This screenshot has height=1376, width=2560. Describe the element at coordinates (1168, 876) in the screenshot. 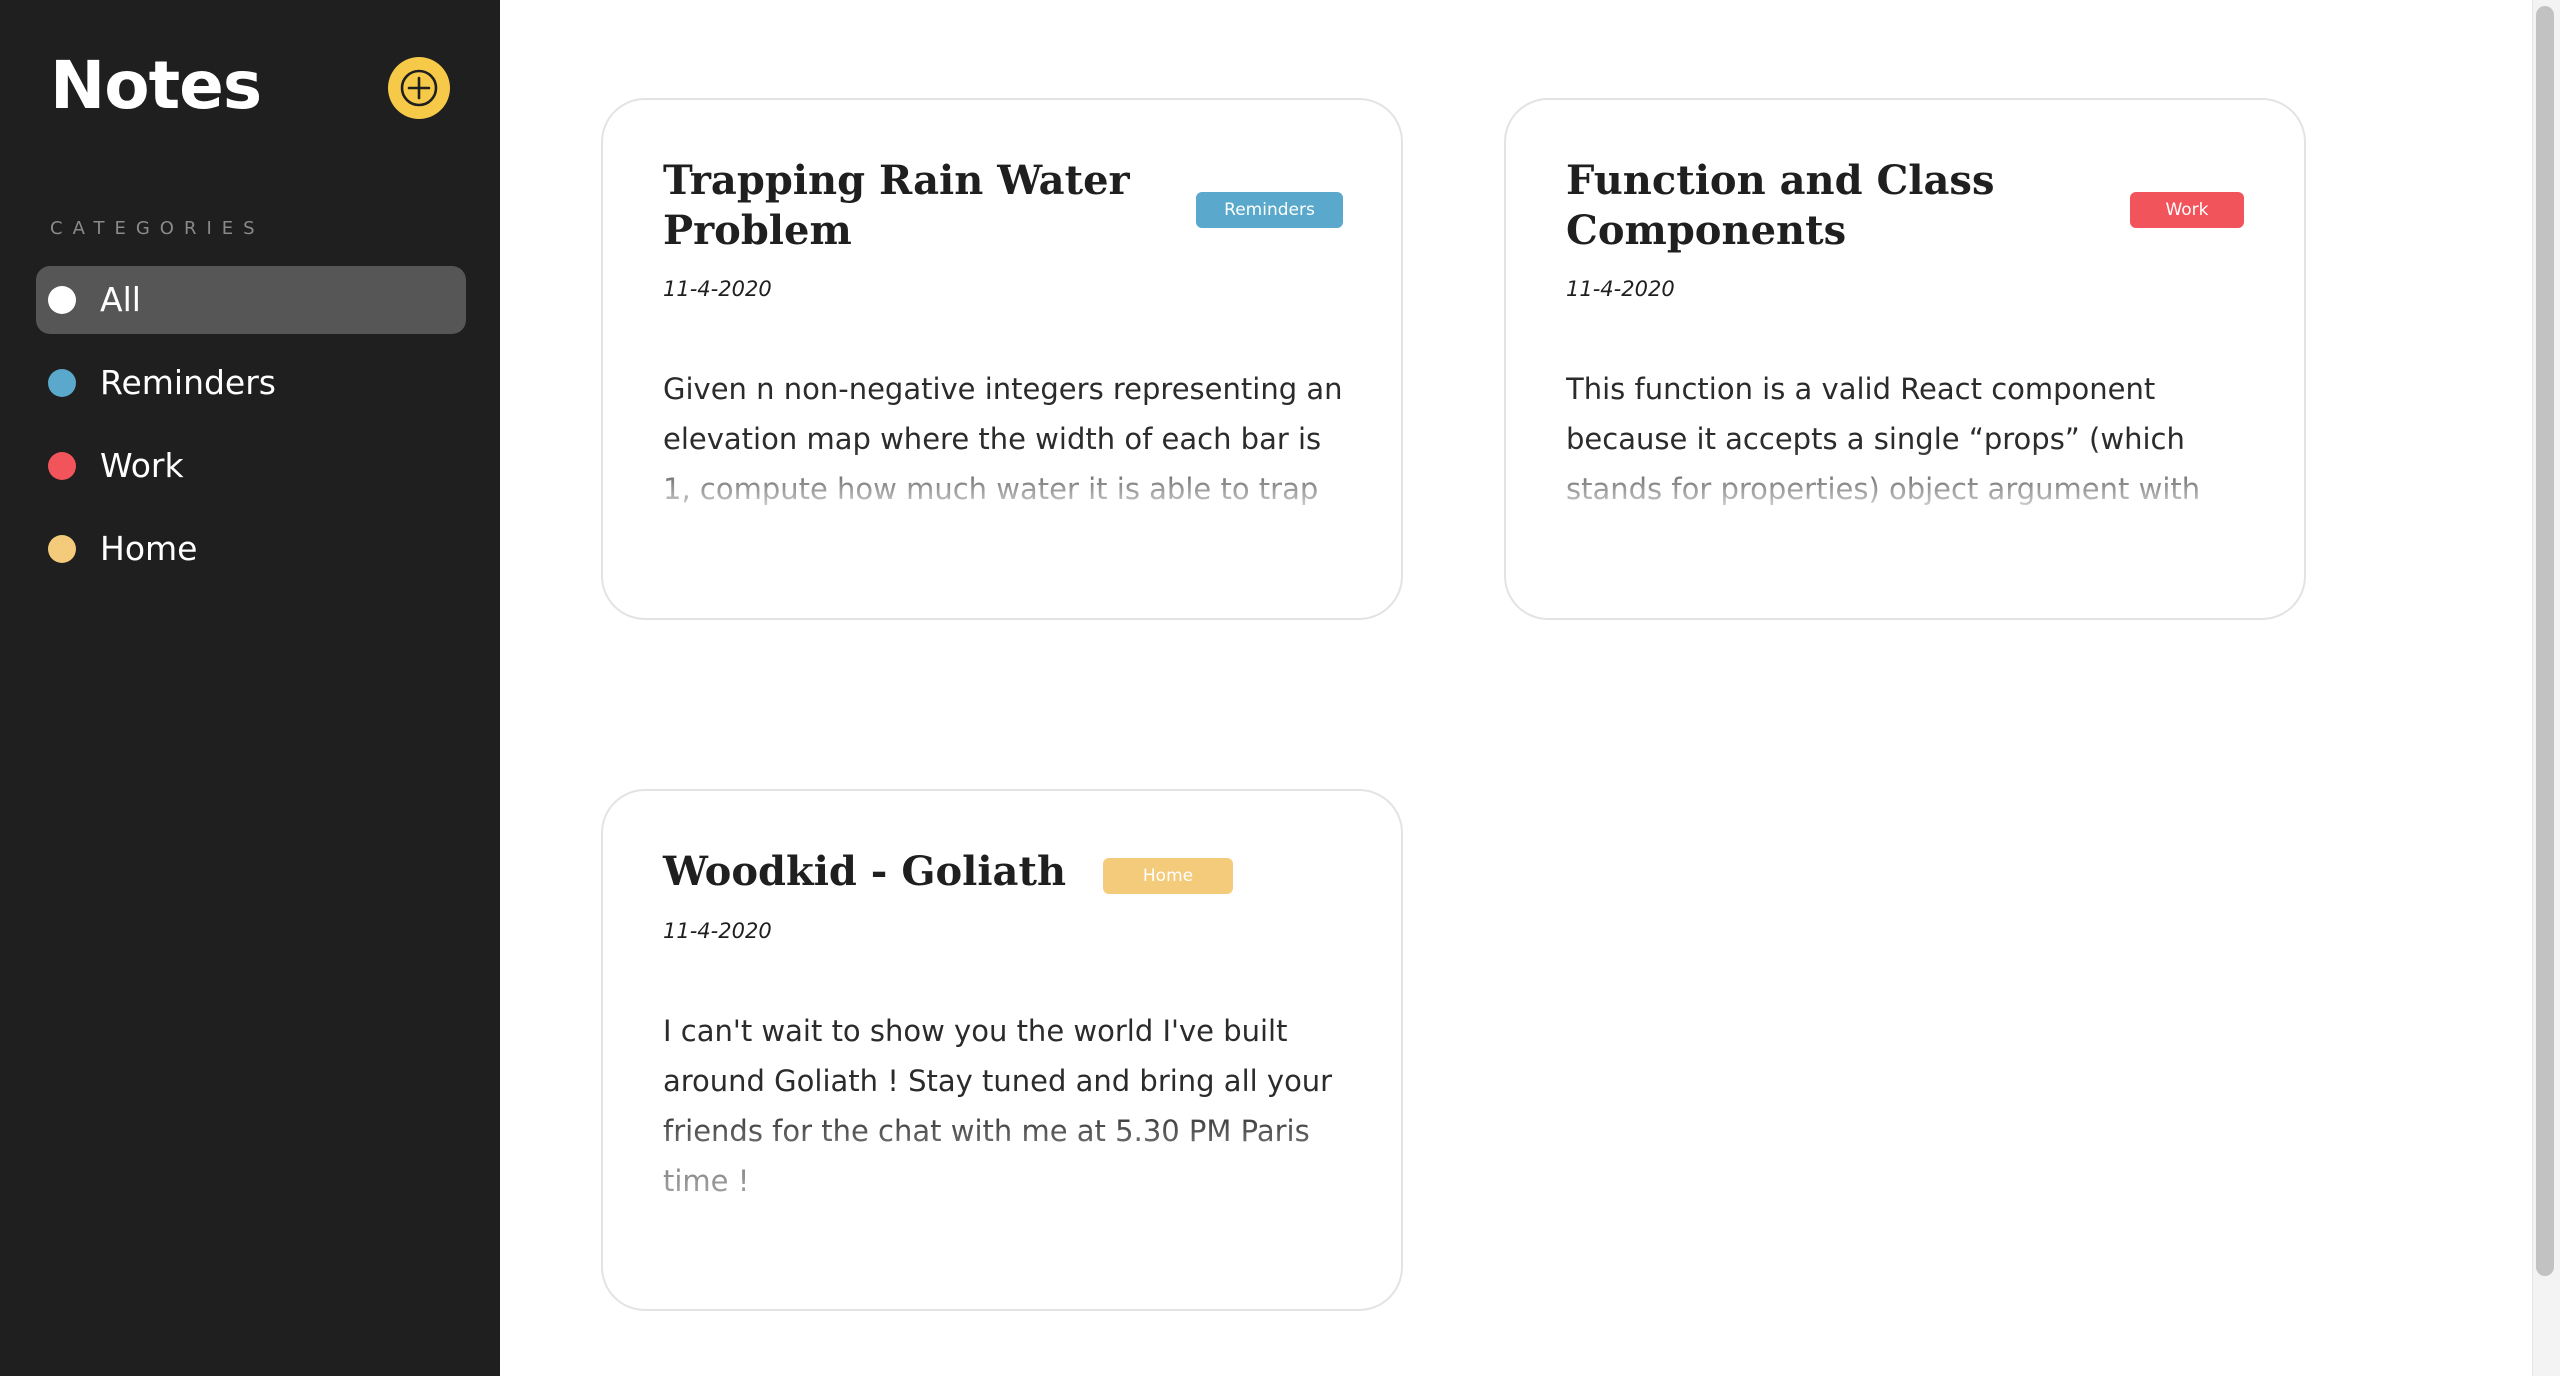

I see `note-tag-badge: Home` at that location.